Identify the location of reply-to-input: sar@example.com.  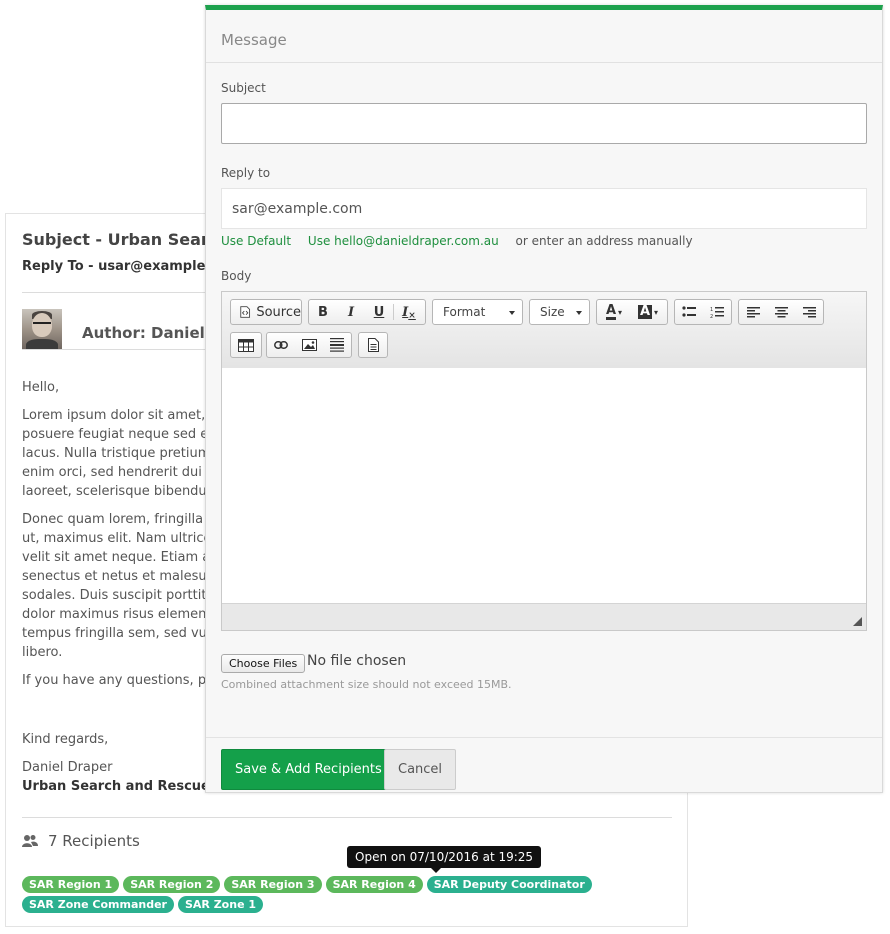
(544, 208).